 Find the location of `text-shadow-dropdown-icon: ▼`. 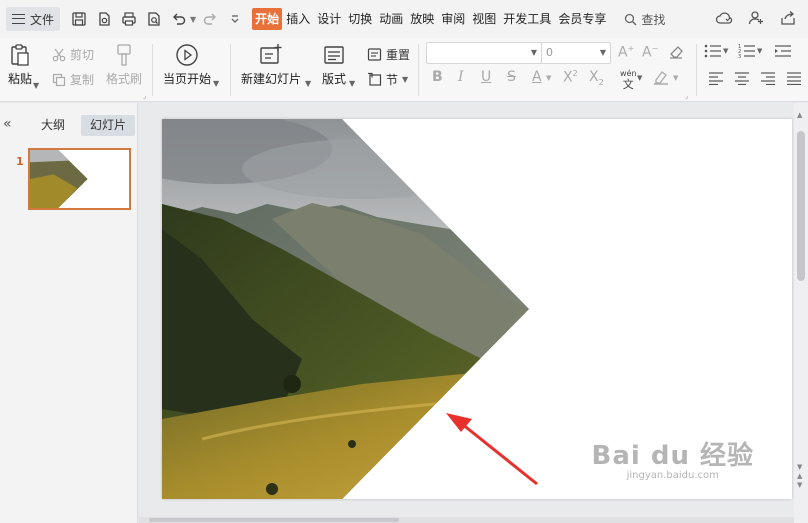

text-shadow-dropdown-icon: ▼ is located at coordinates (548, 78).